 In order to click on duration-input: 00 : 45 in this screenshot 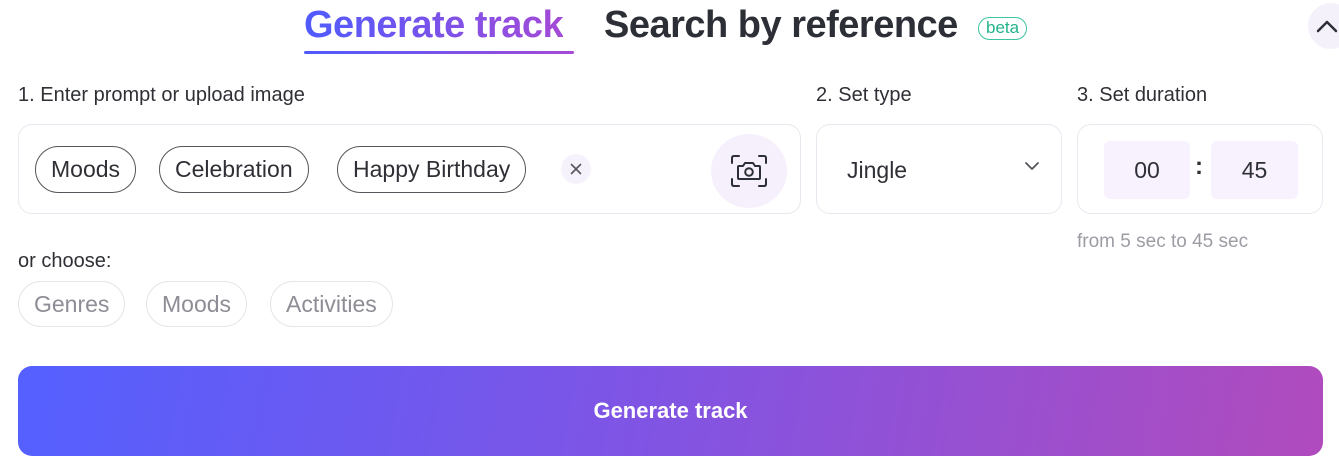, I will do `click(1200, 169)`.